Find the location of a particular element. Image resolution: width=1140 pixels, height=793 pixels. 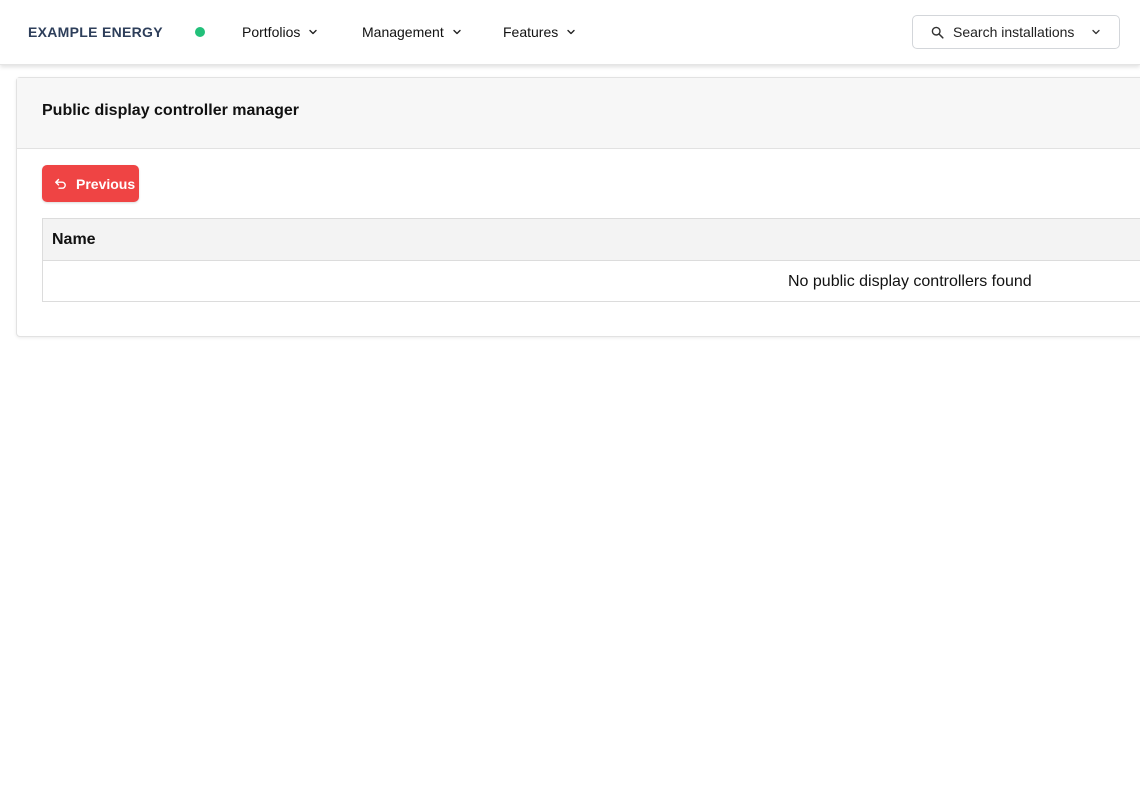

nav-management-menu: Management is located at coordinates (412, 32).